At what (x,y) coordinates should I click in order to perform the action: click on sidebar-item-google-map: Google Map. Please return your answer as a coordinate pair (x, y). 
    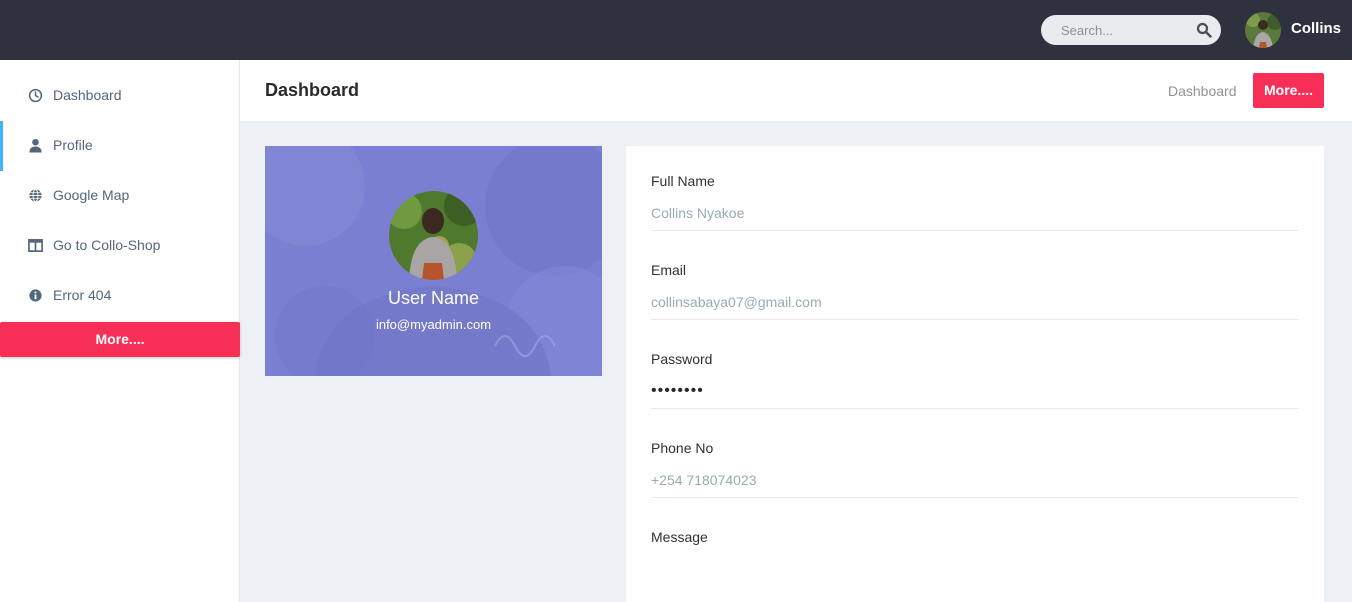
    Looking at the image, I should click on (120, 196).